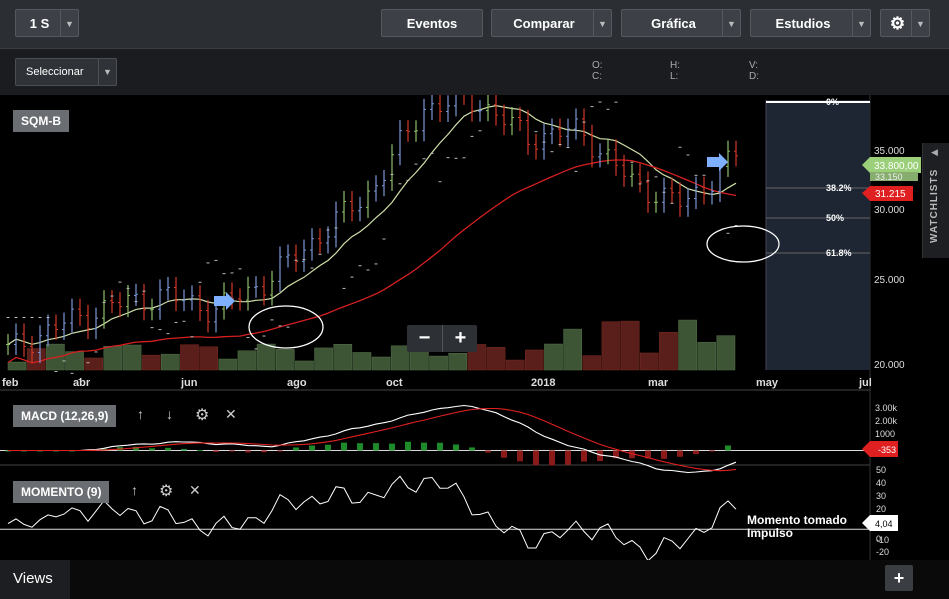 The height and width of the screenshot is (599, 949). I want to click on interval-label: 1 S, so click(39, 23).